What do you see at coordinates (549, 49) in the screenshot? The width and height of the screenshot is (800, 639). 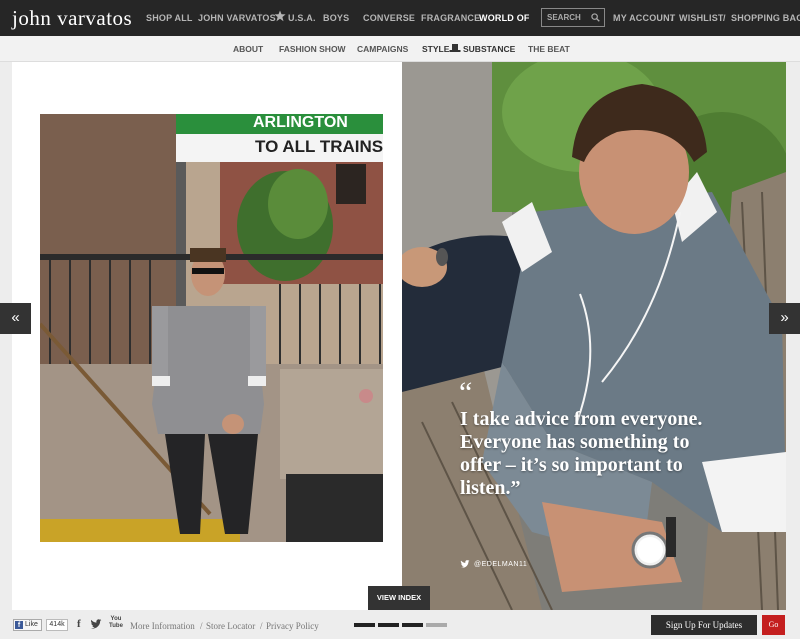 I see `subnav-the-beat: THE BEAT` at bounding box center [549, 49].